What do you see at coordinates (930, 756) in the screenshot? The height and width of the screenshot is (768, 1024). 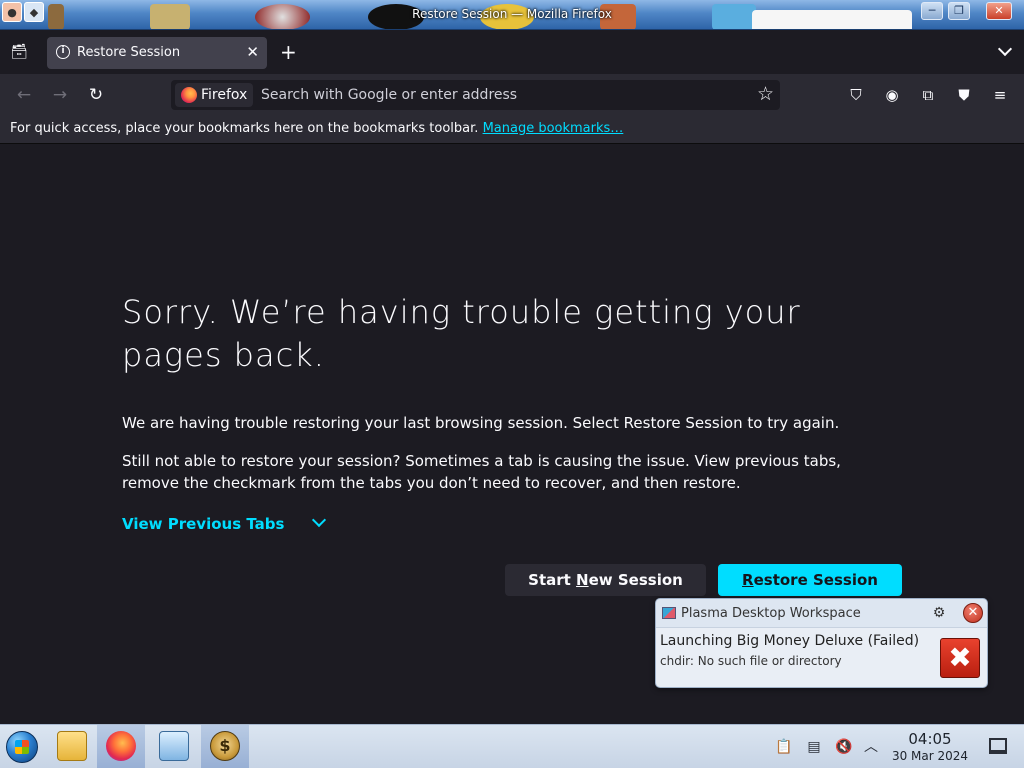 I see `clock-date: 30 Mar 2024` at bounding box center [930, 756].